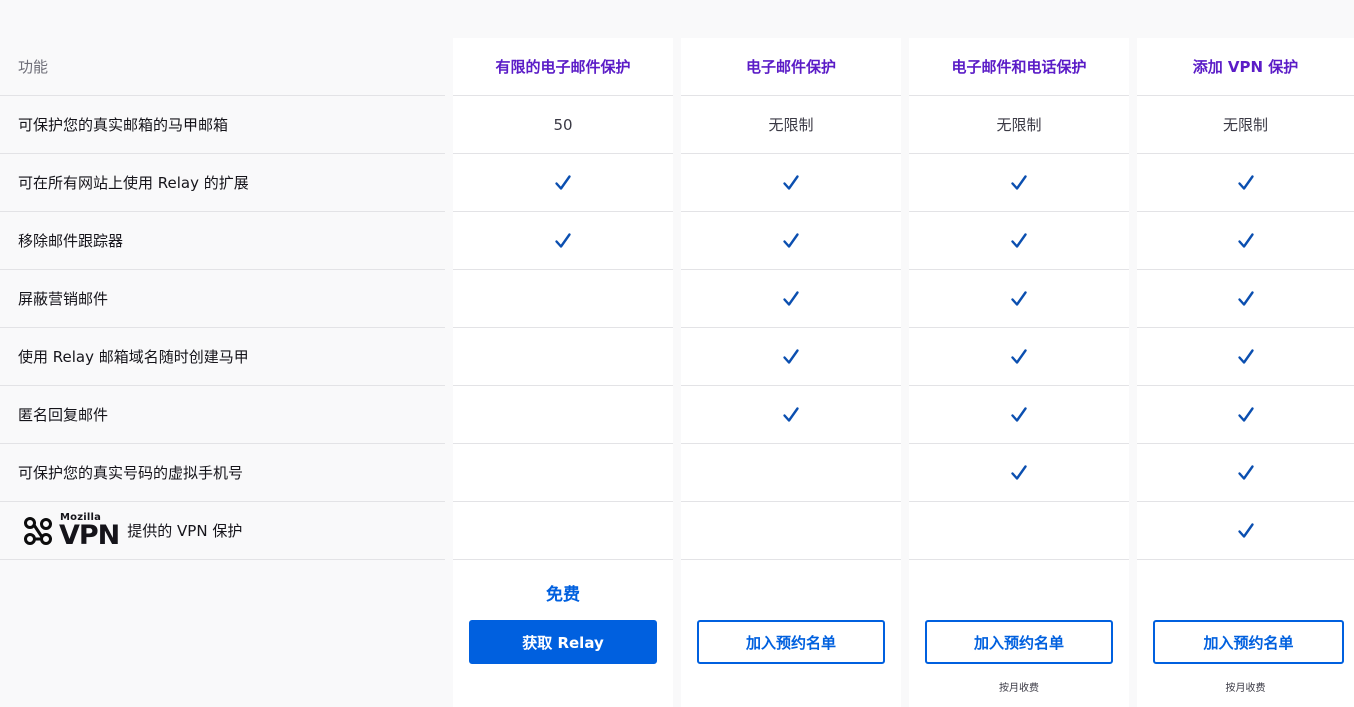 The height and width of the screenshot is (707, 1354). I want to click on plan-footer: 免费获取 Relay, so click(563, 633).